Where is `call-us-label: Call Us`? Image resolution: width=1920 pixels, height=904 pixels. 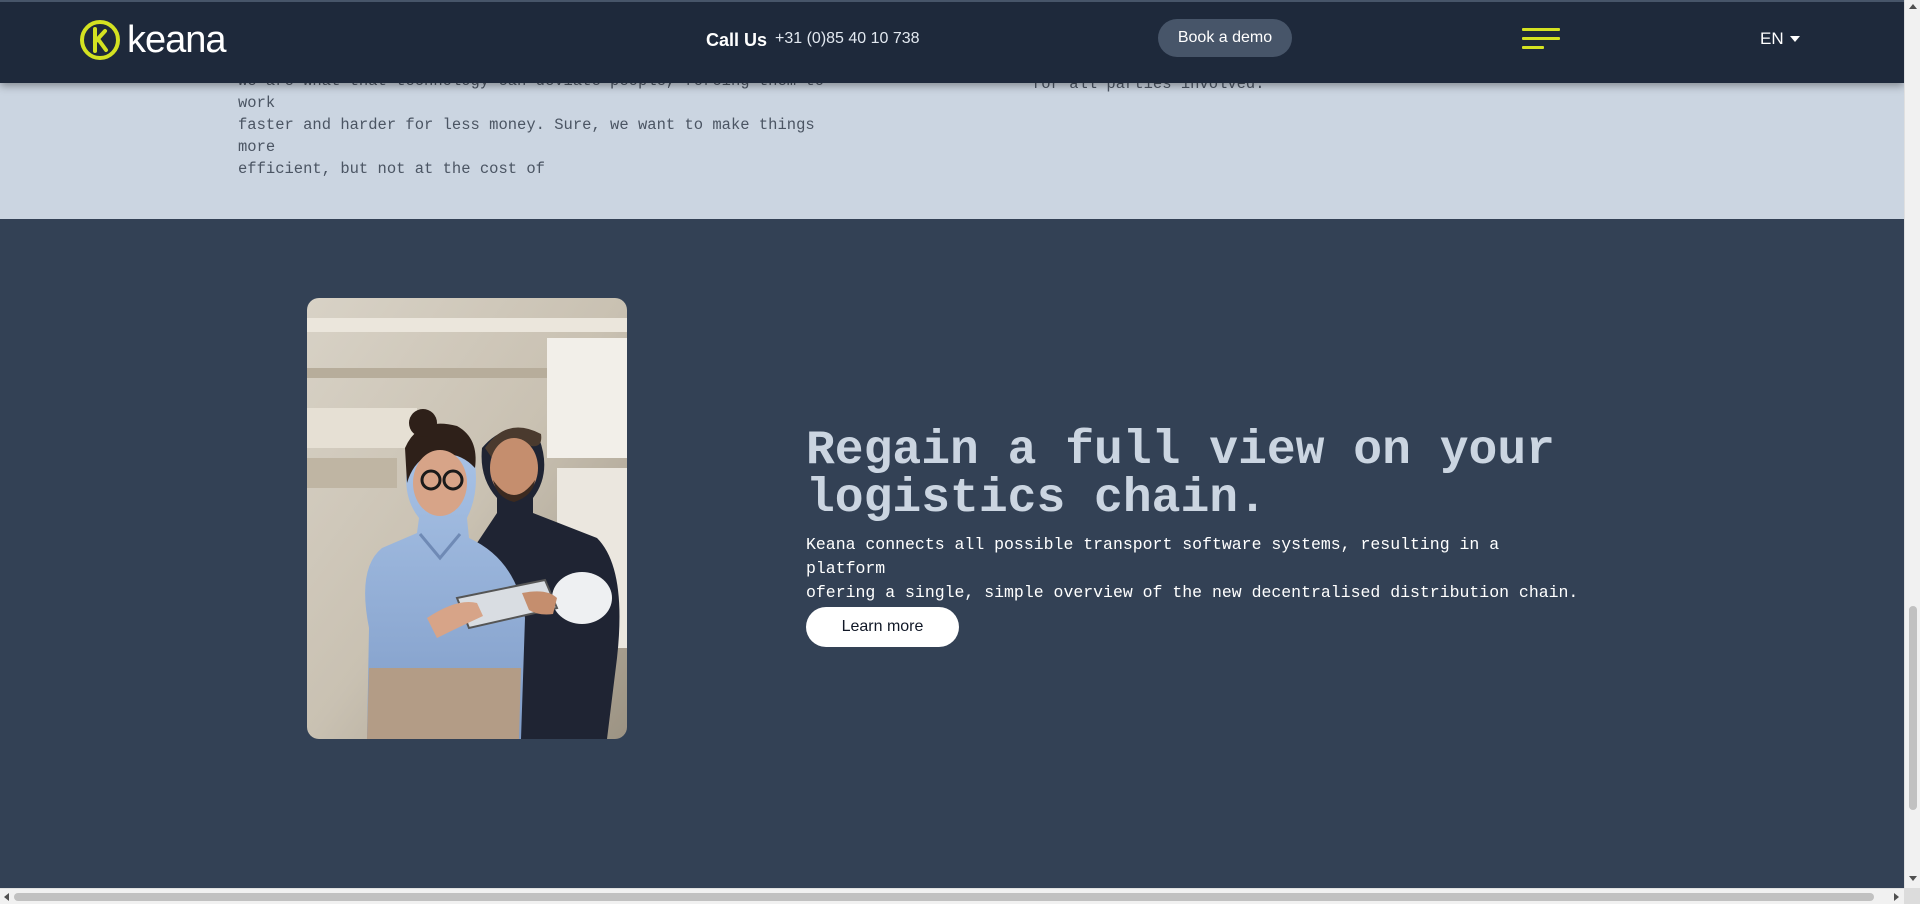
call-us-label: Call Us is located at coordinates (737, 40).